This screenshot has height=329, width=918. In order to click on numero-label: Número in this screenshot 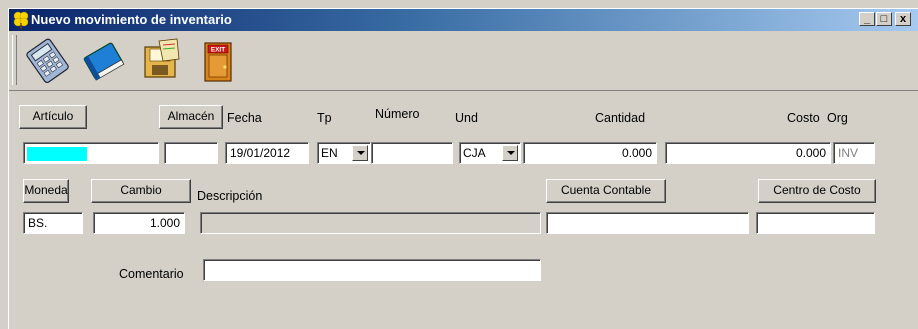, I will do `click(397, 114)`.